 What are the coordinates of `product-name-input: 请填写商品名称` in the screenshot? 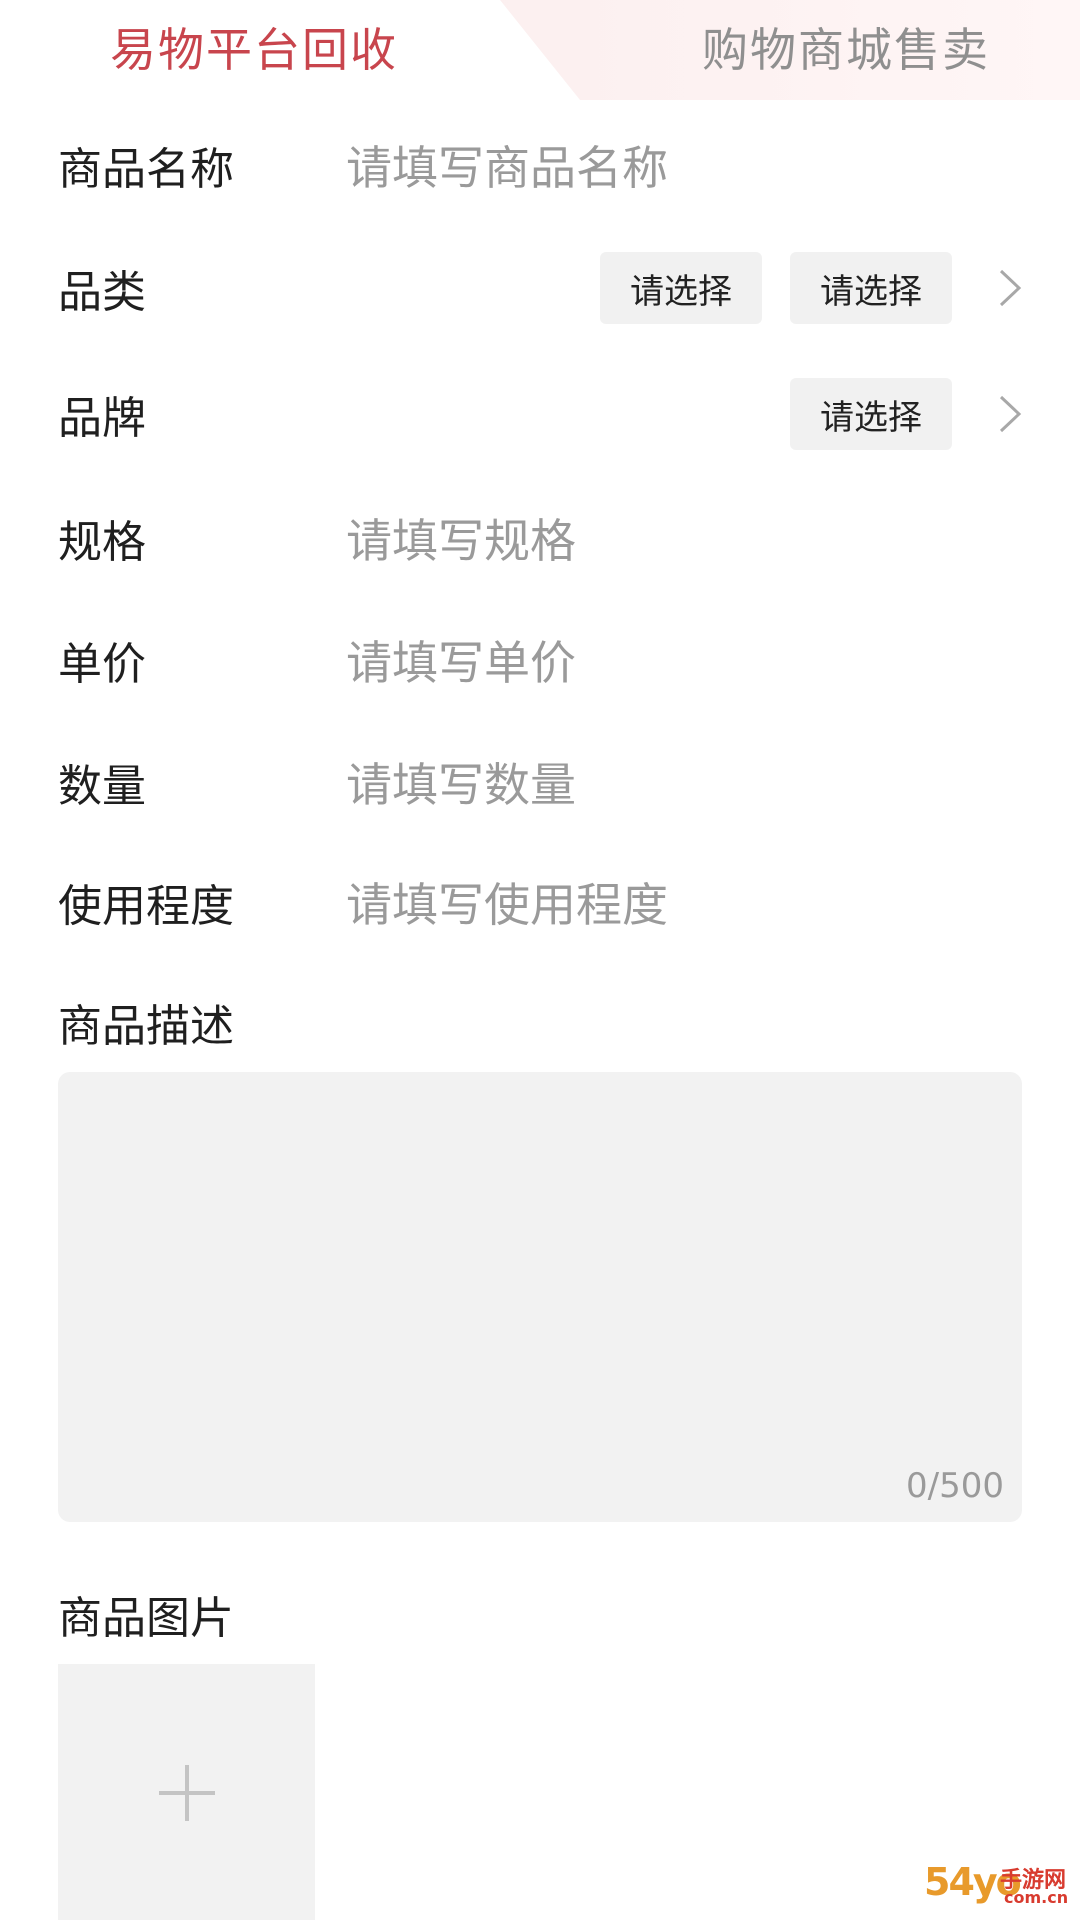 It's located at (686, 165).